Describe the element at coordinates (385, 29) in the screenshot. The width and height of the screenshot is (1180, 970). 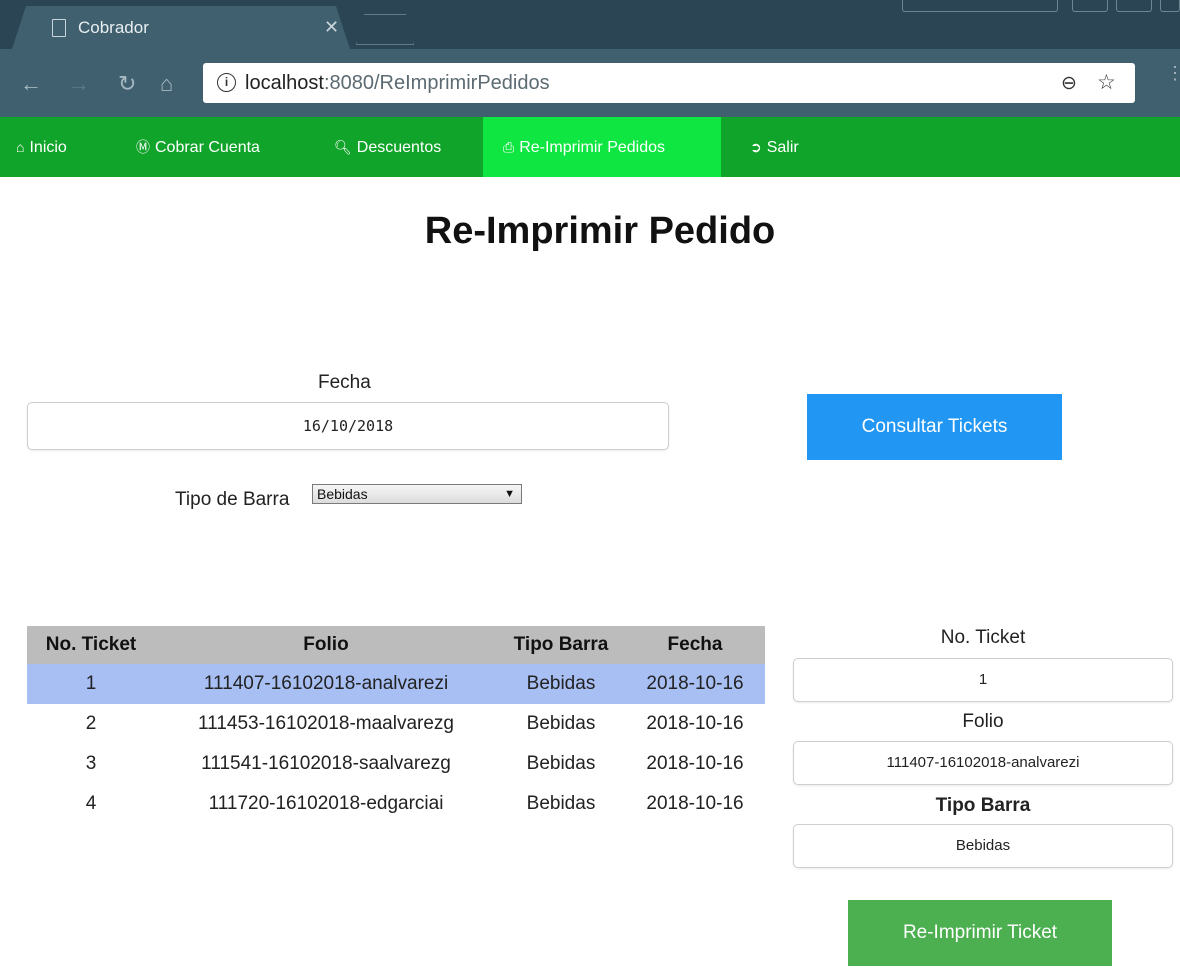
I see `new-tab-button` at that location.